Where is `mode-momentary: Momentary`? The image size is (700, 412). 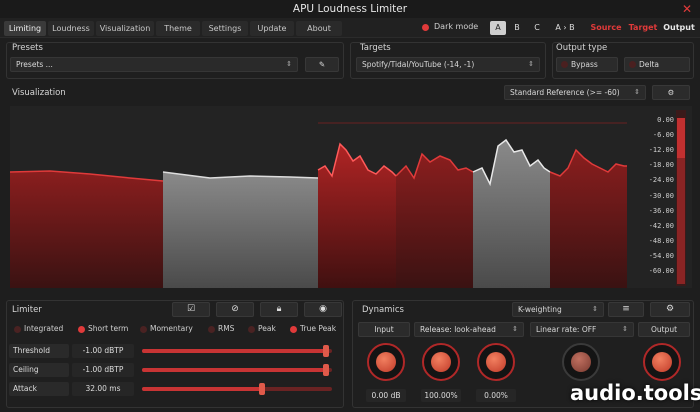 mode-momentary: Momentary is located at coordinates (165, 329).